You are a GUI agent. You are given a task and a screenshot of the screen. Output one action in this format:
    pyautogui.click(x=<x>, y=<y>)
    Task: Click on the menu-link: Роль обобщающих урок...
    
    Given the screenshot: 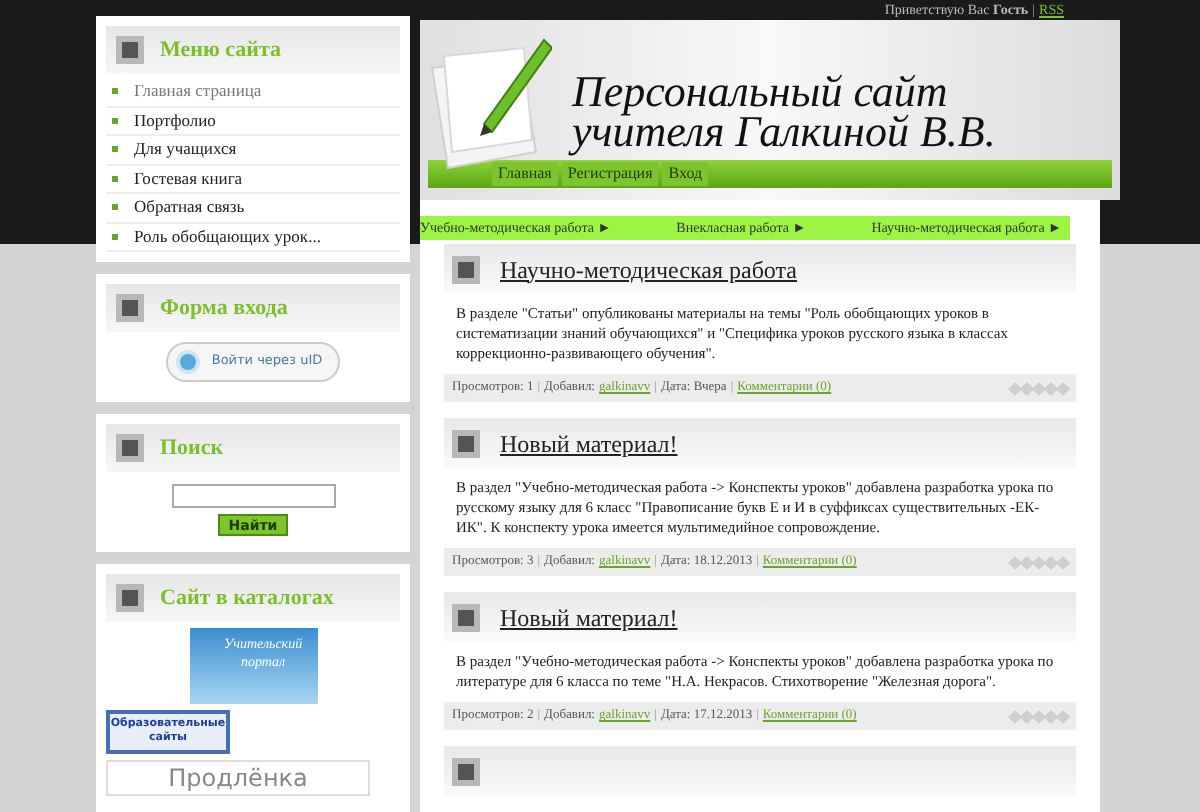 What is the action you would take?
    pyautogui.click(x=227, y=236)
    